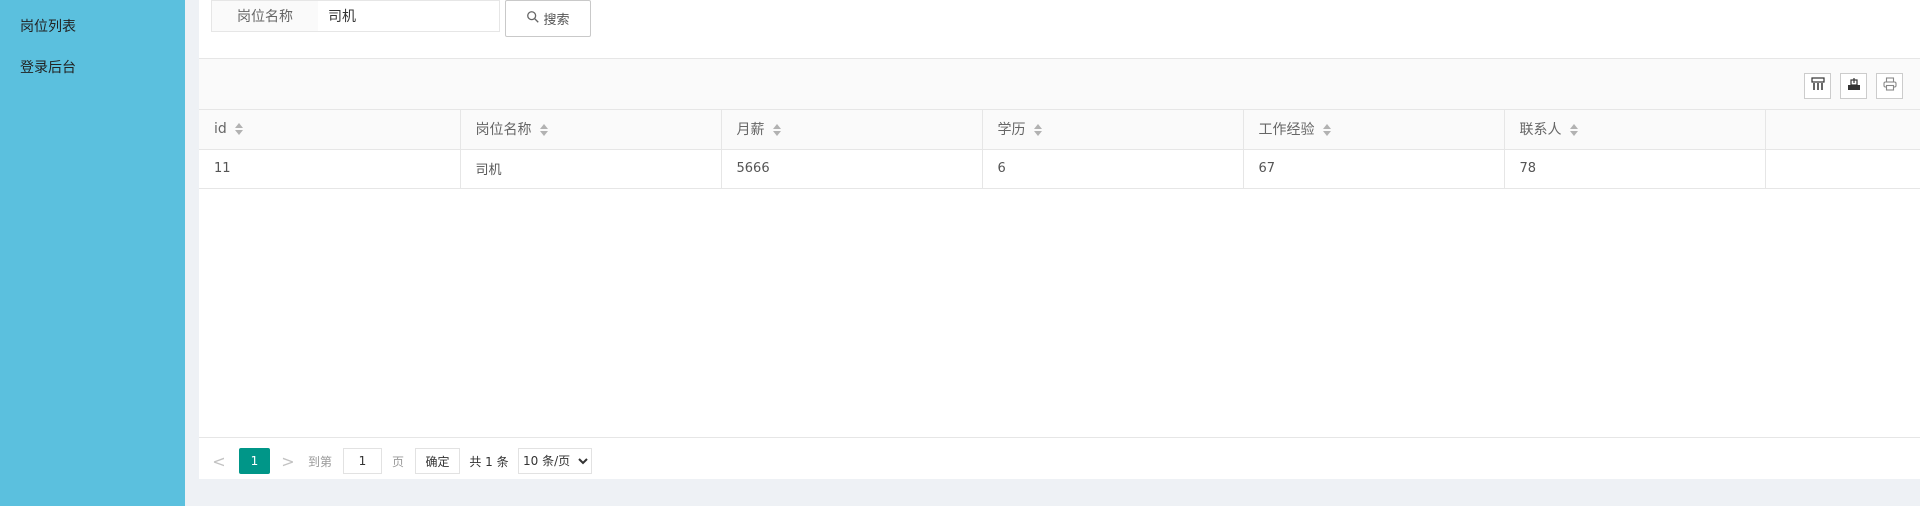  Describe the element at coordinates (533, 19) in the screenshot. I see `search-icon` at that location.